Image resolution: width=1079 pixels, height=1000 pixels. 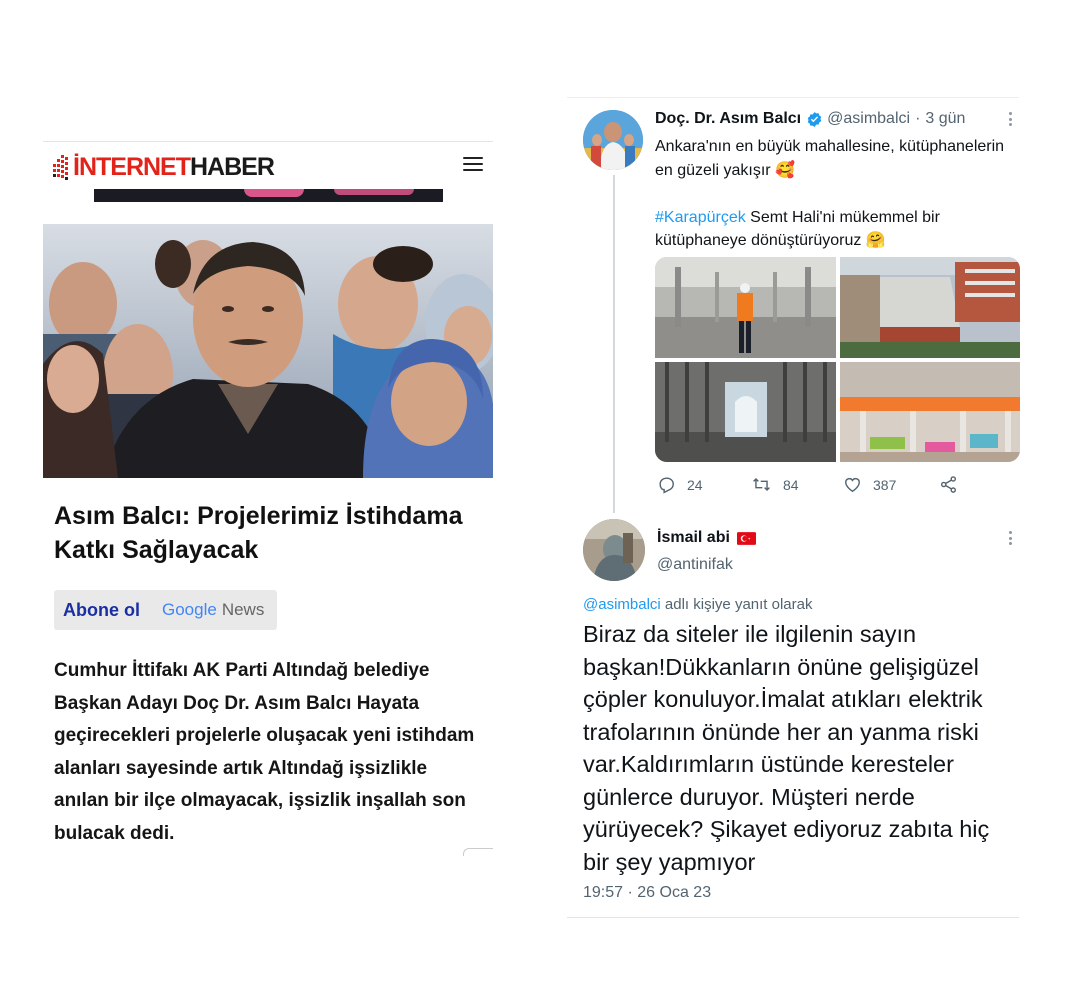 What do you see at coordinates (728, 119) in the screenshot?
I see `author-name: Doç. Dr. Asım Balcı` at bounding box center [728, 119].